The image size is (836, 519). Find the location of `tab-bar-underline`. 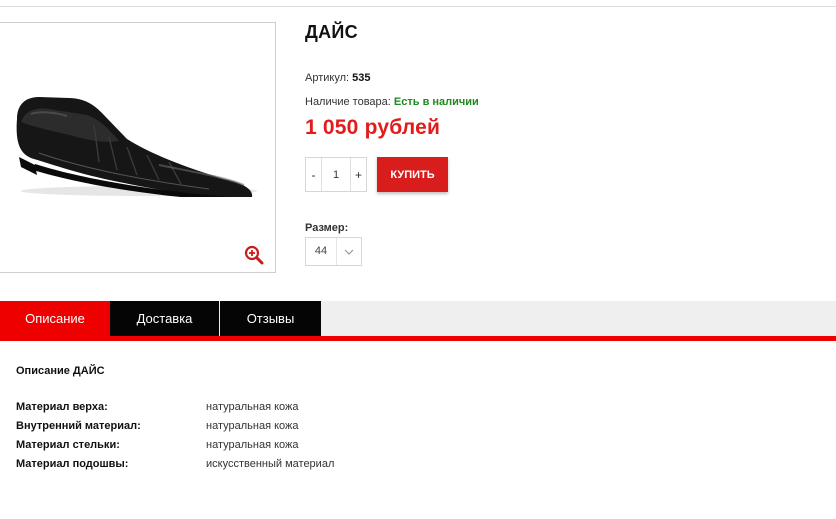

tab-bar-underline is located at coordinates (418, 338).